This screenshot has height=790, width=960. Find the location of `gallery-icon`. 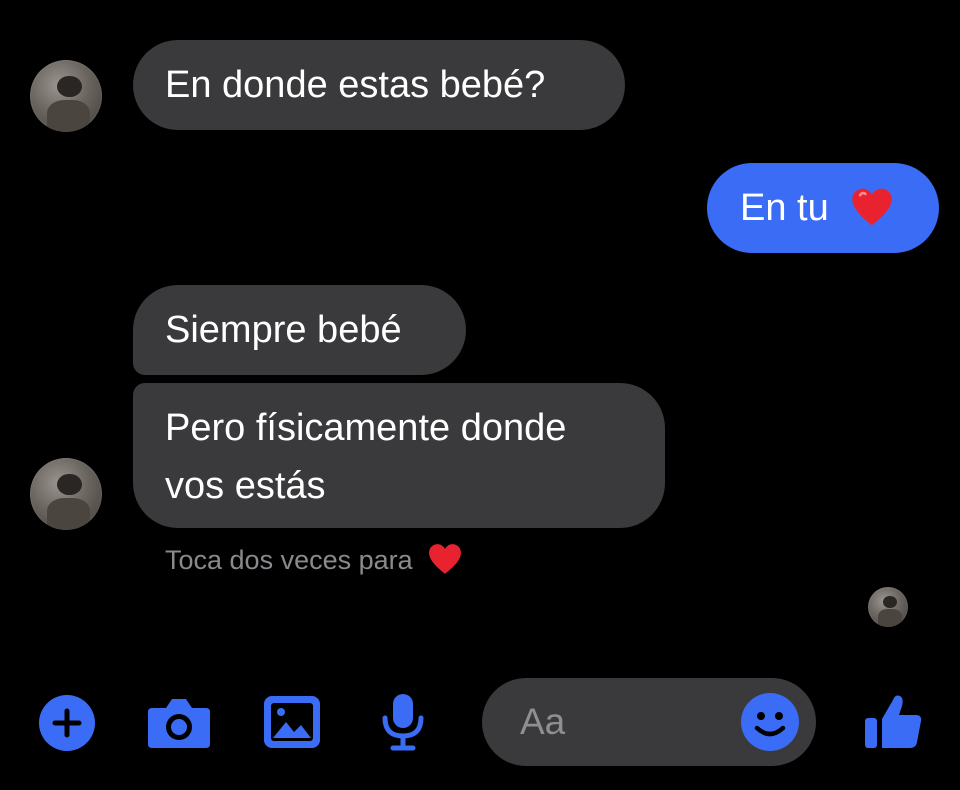

gallery-icon is located at coordinates (292, 722).